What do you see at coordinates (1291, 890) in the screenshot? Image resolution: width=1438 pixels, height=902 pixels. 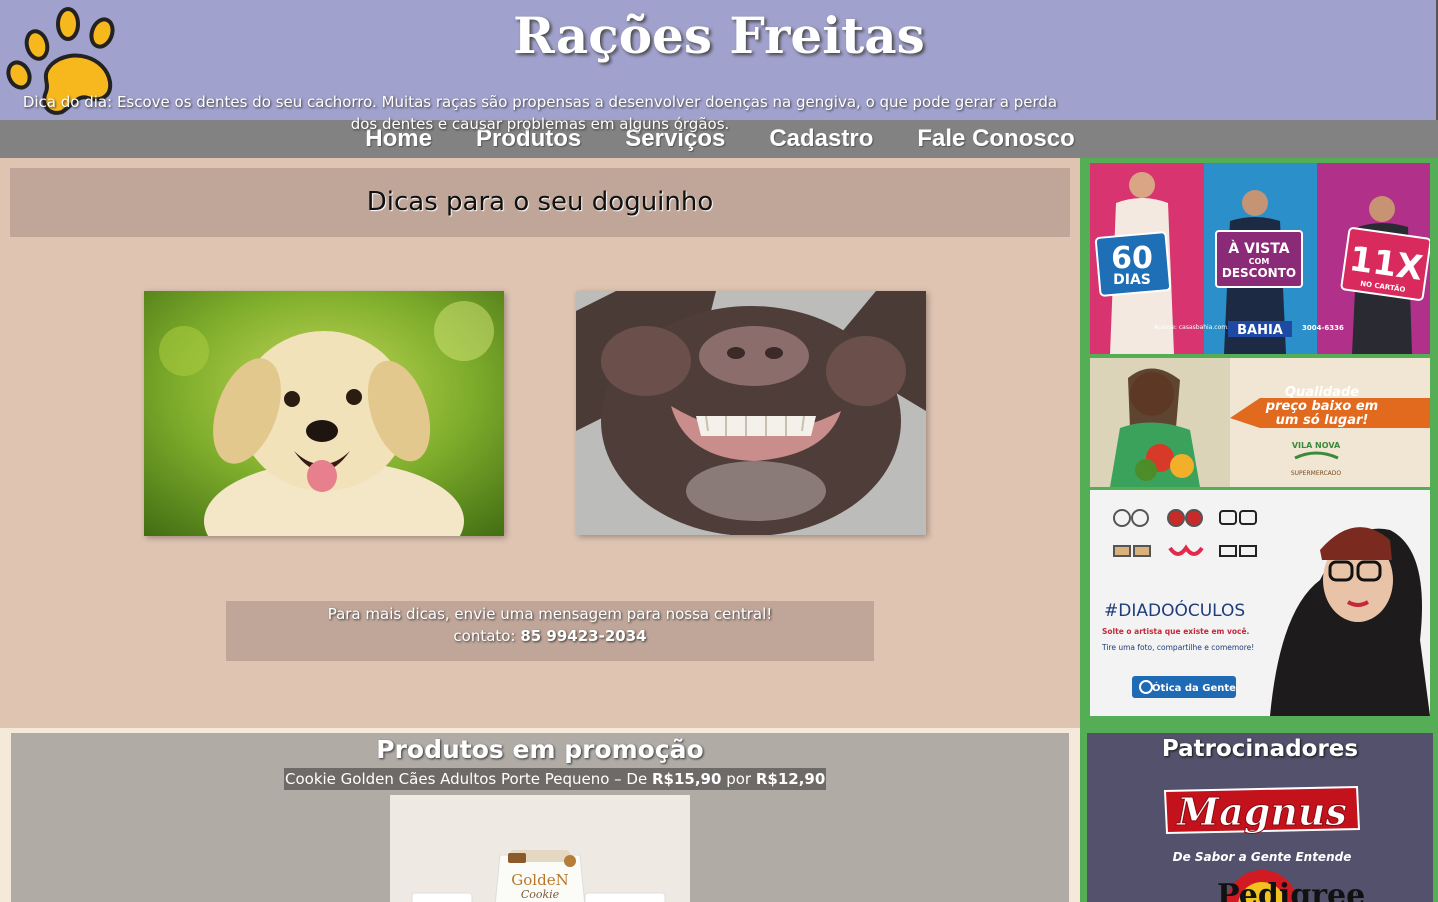 I see `sponsor-pedigree: Pedigree` at bounding box center [1291, 890].